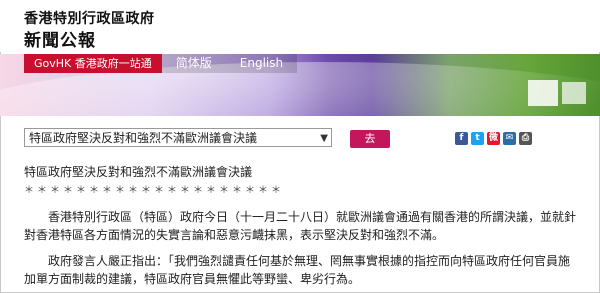  What do you see at coordinates (93, 63) in the screenshot?
I see `govhk-link: GovHK 香港政府一站通` at bounding box center [93, 63].